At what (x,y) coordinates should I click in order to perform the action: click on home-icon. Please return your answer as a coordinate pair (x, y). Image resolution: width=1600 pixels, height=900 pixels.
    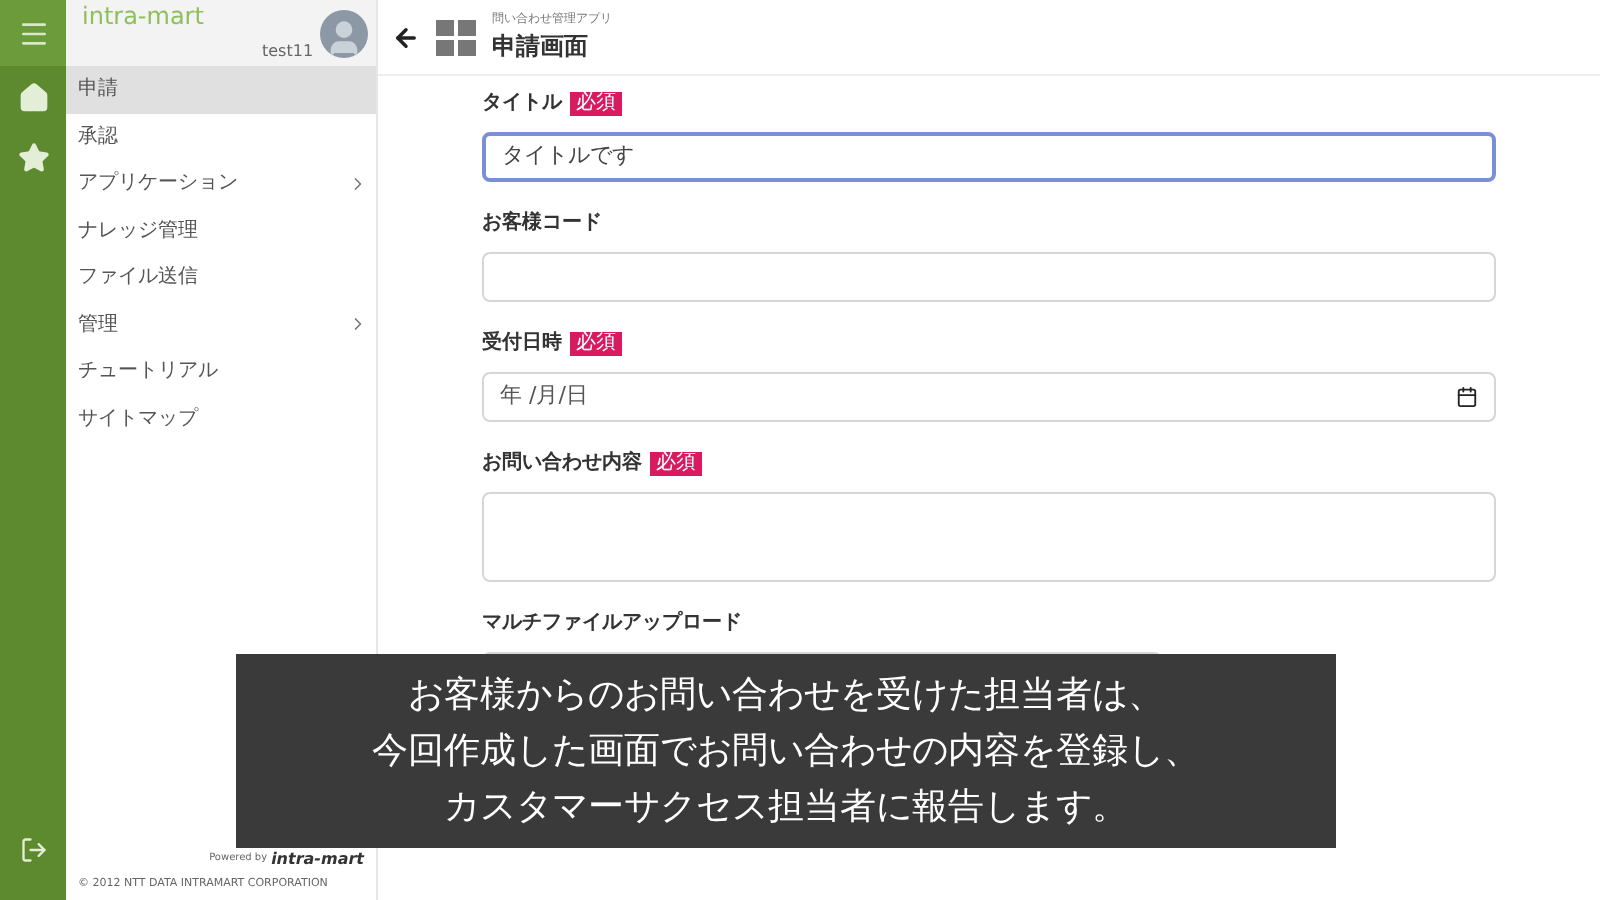
    Looking at the image, I should click on (33, 98).